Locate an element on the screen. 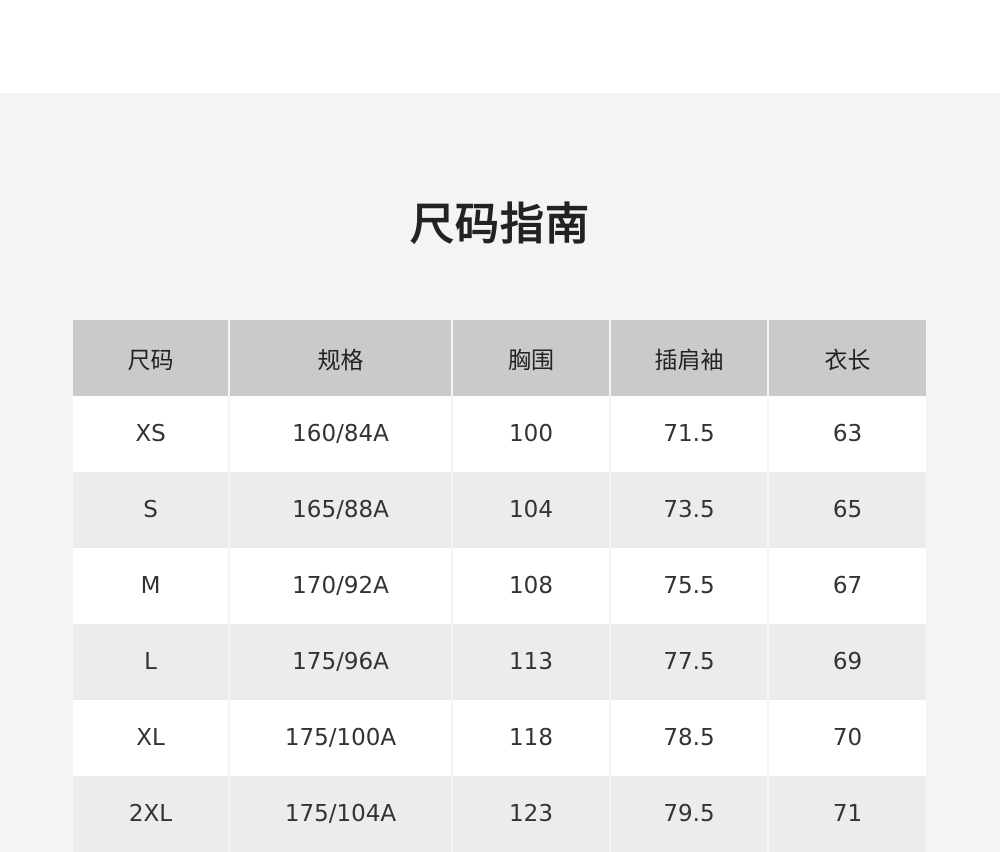  table-row: XS 160/84A 100 71.5 63 is located at coordinates (499, 434).